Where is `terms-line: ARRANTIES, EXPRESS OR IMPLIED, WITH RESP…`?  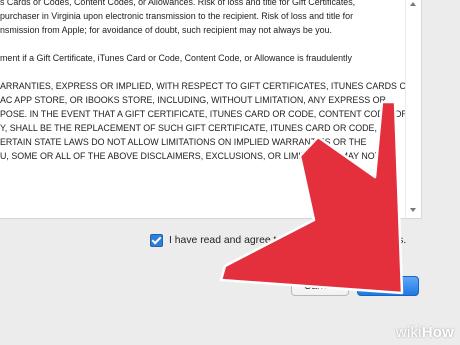
terms-line: ARRANTIES, EXPRESS OR IMPLIED, WITH RESP… is located at coordinates (202, 86).